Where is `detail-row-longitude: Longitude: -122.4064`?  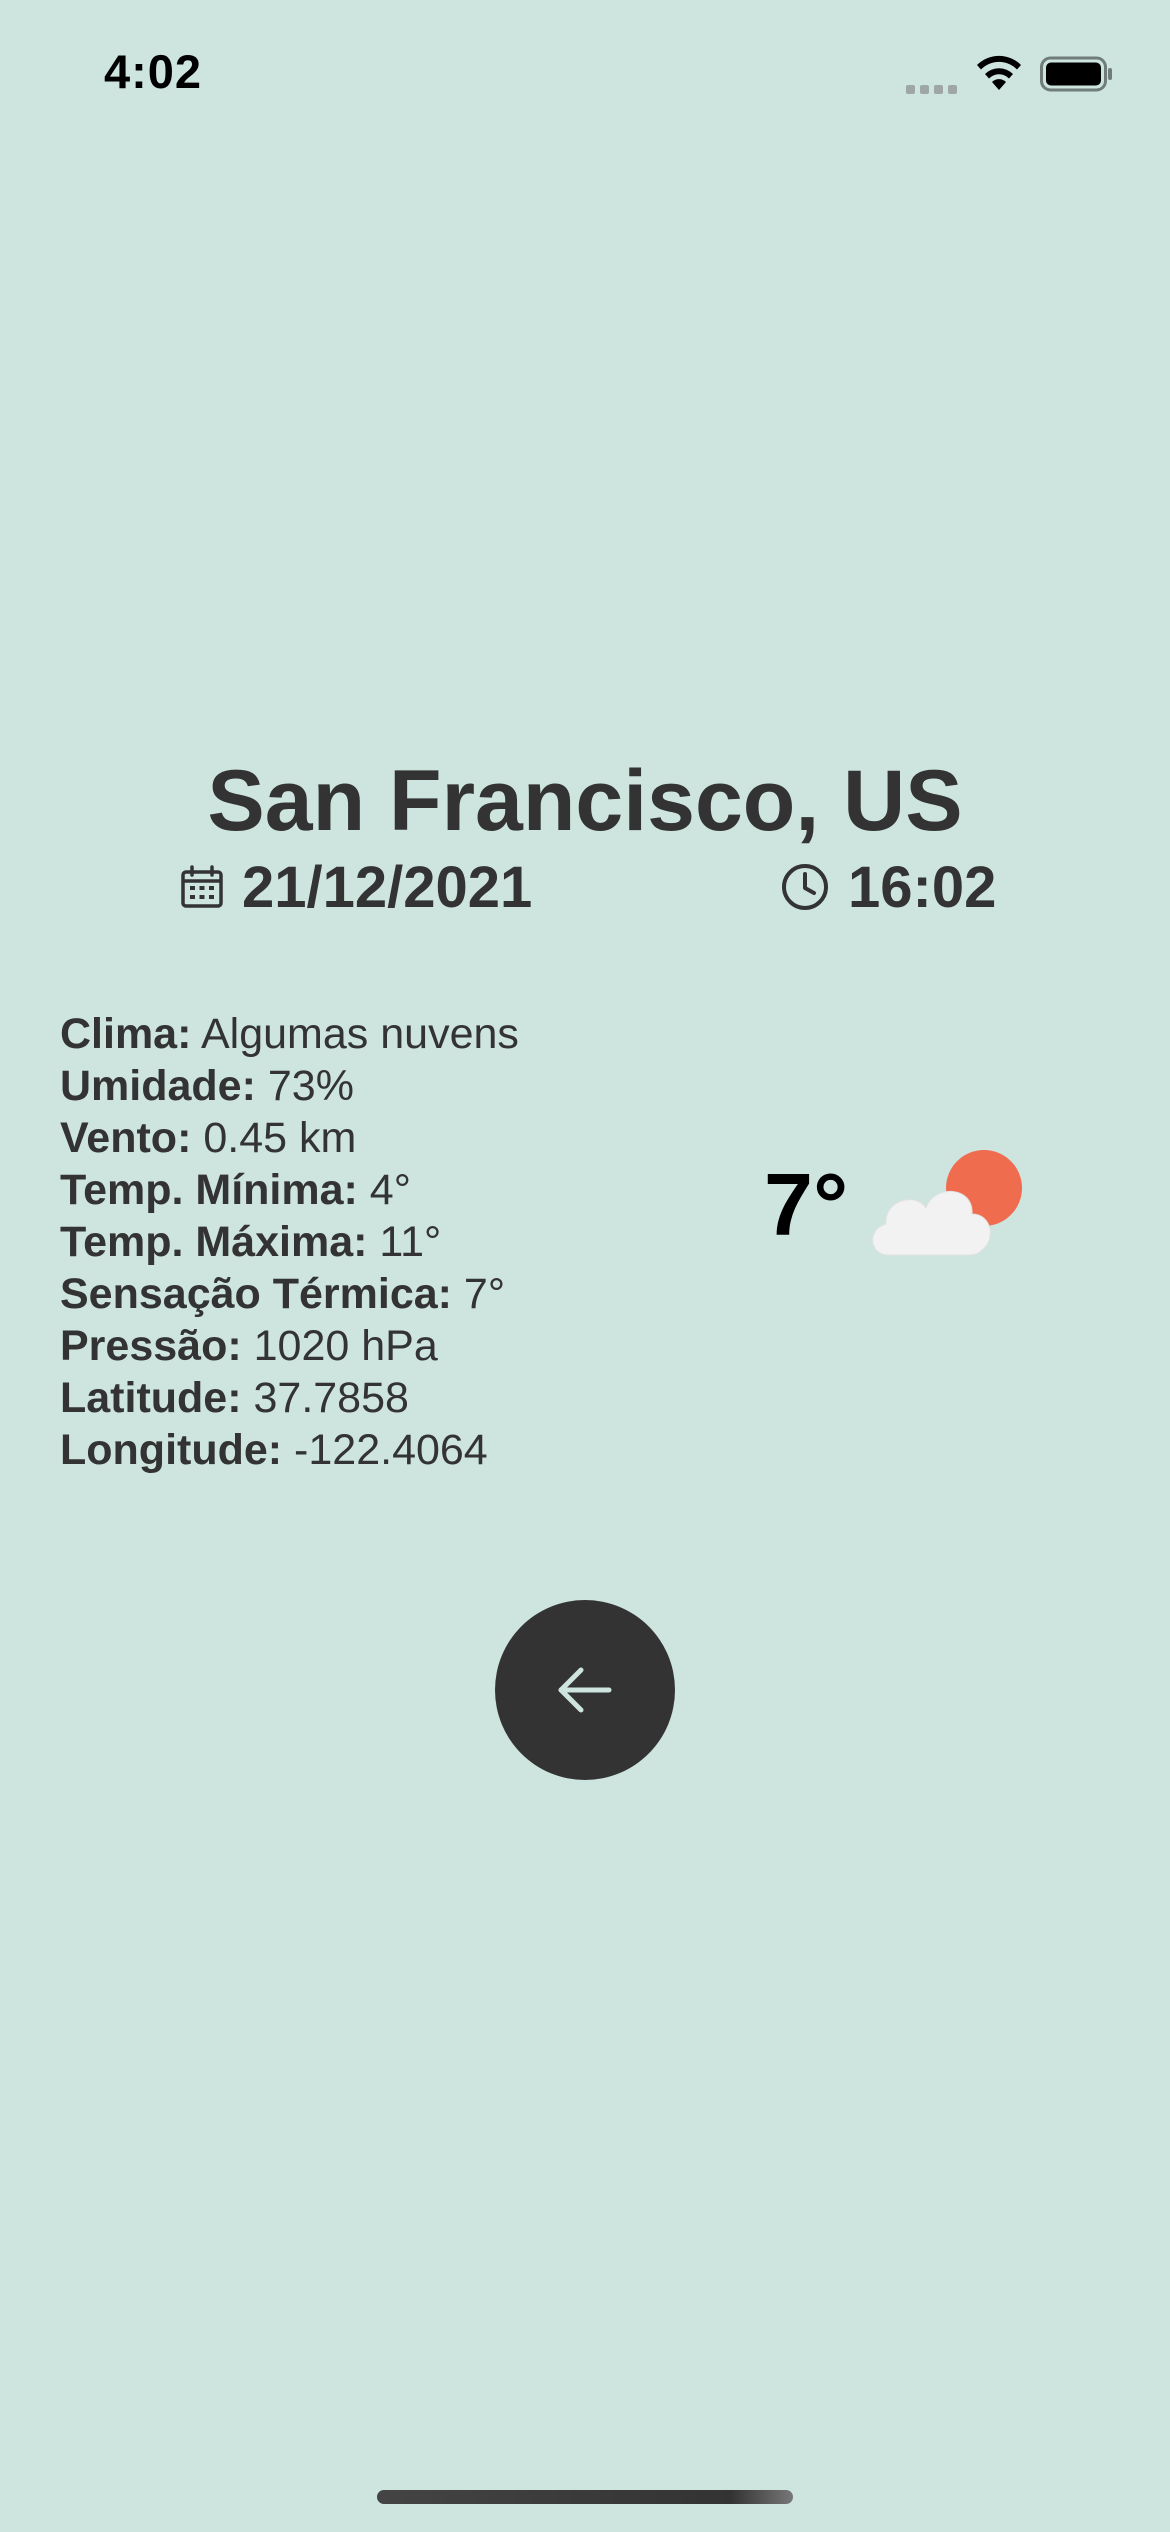
detail-row-longitude: Longitude: -122.4064 is located at coordinates (289, 1450).